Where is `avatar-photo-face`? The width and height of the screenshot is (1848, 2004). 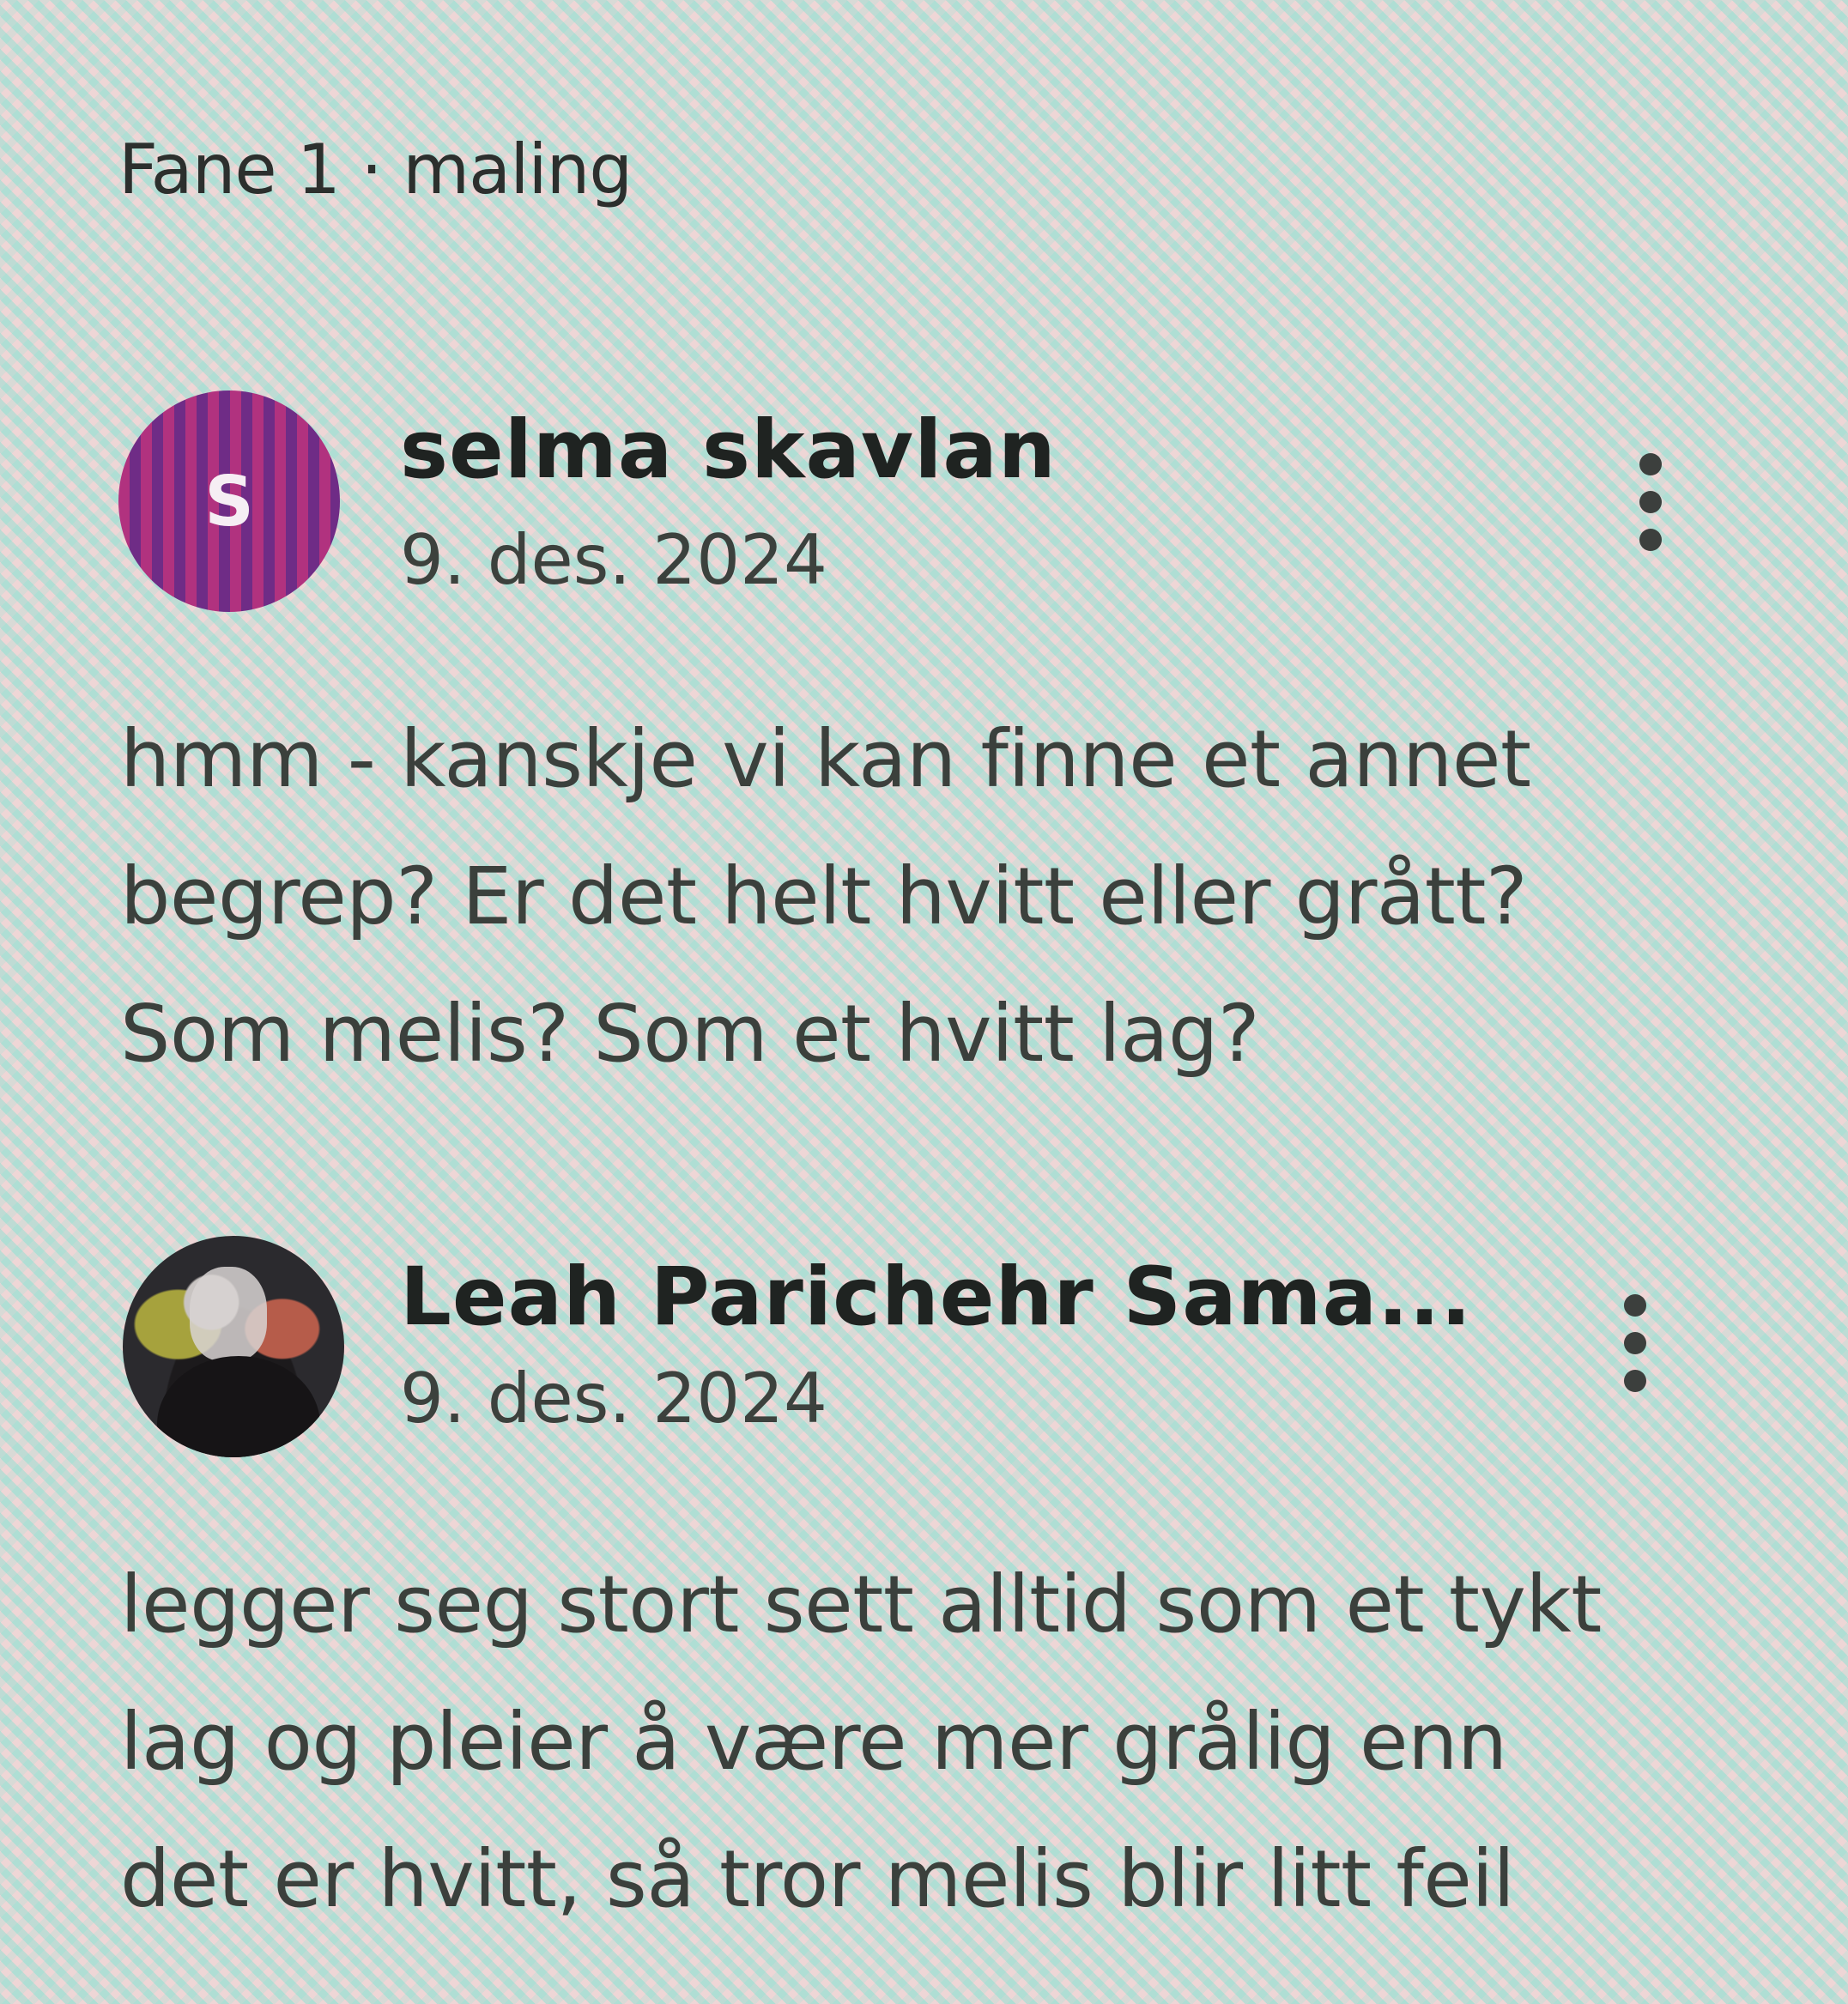
avatar-photo-face is located at coordinates (229, 1314).